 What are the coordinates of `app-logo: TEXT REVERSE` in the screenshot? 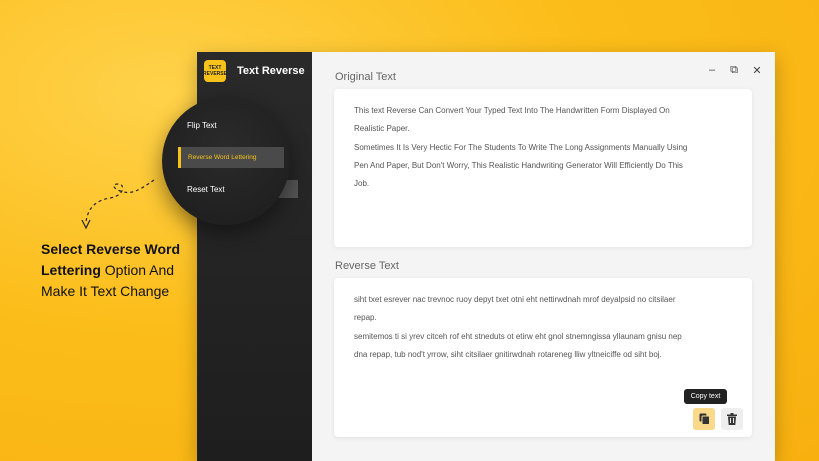 It's located at (215, 71).